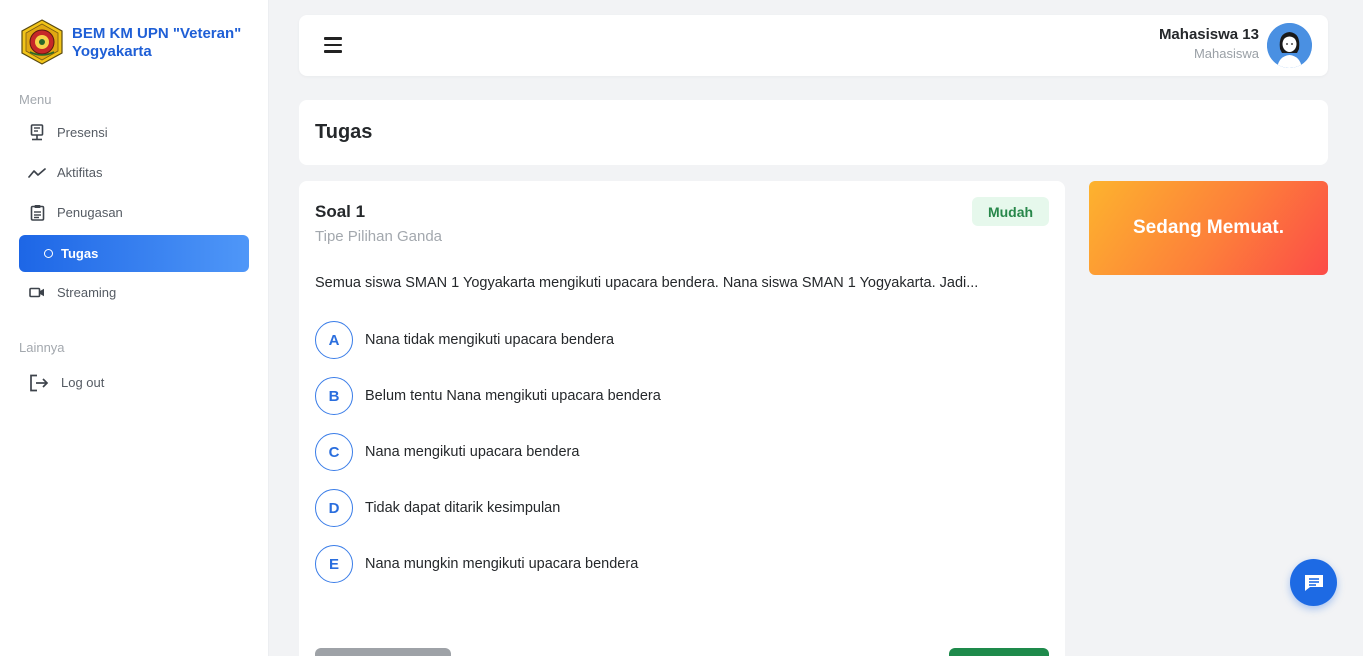 The height and width of the screenshot is (656, 1363). I want to click on page-title-card: Tugas, so click(813, 132).